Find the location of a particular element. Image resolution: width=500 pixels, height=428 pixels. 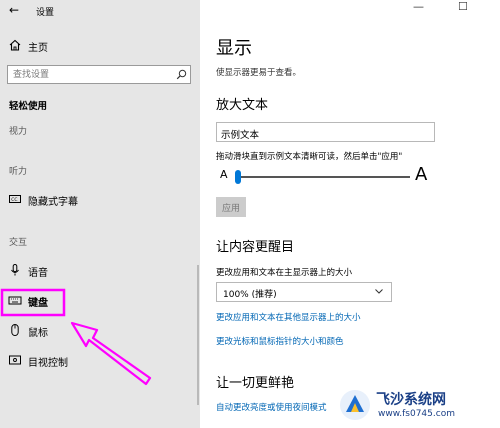

watermark-mark-icon is located at coordinates (355, 405).